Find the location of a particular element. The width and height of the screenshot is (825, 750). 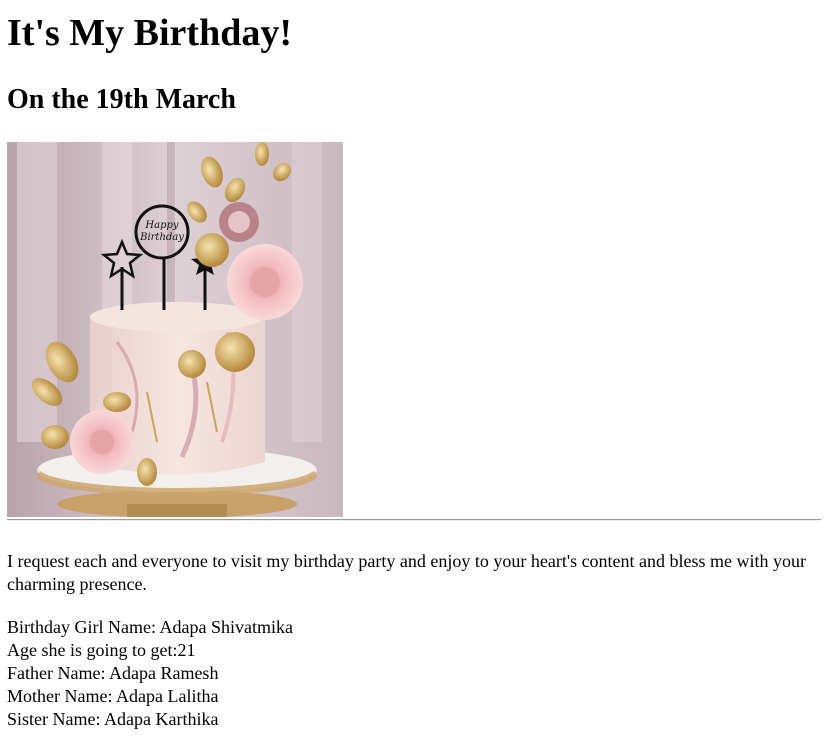

detail-birthday-girl: Birthday Girl Name: Adapa Shivatmika is located at coordinates (150, 627).